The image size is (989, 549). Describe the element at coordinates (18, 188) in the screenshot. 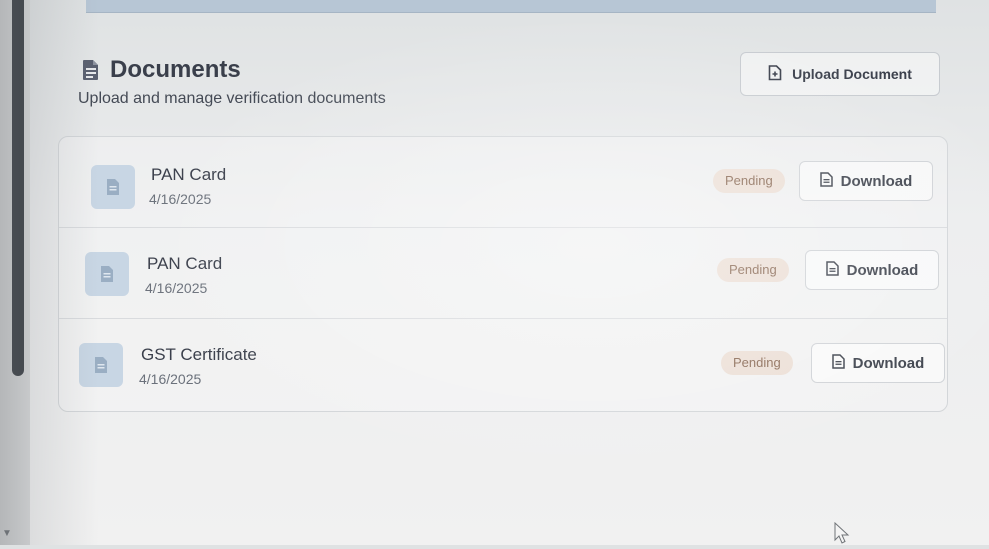

I see `scrollbar-thumb` at that location.